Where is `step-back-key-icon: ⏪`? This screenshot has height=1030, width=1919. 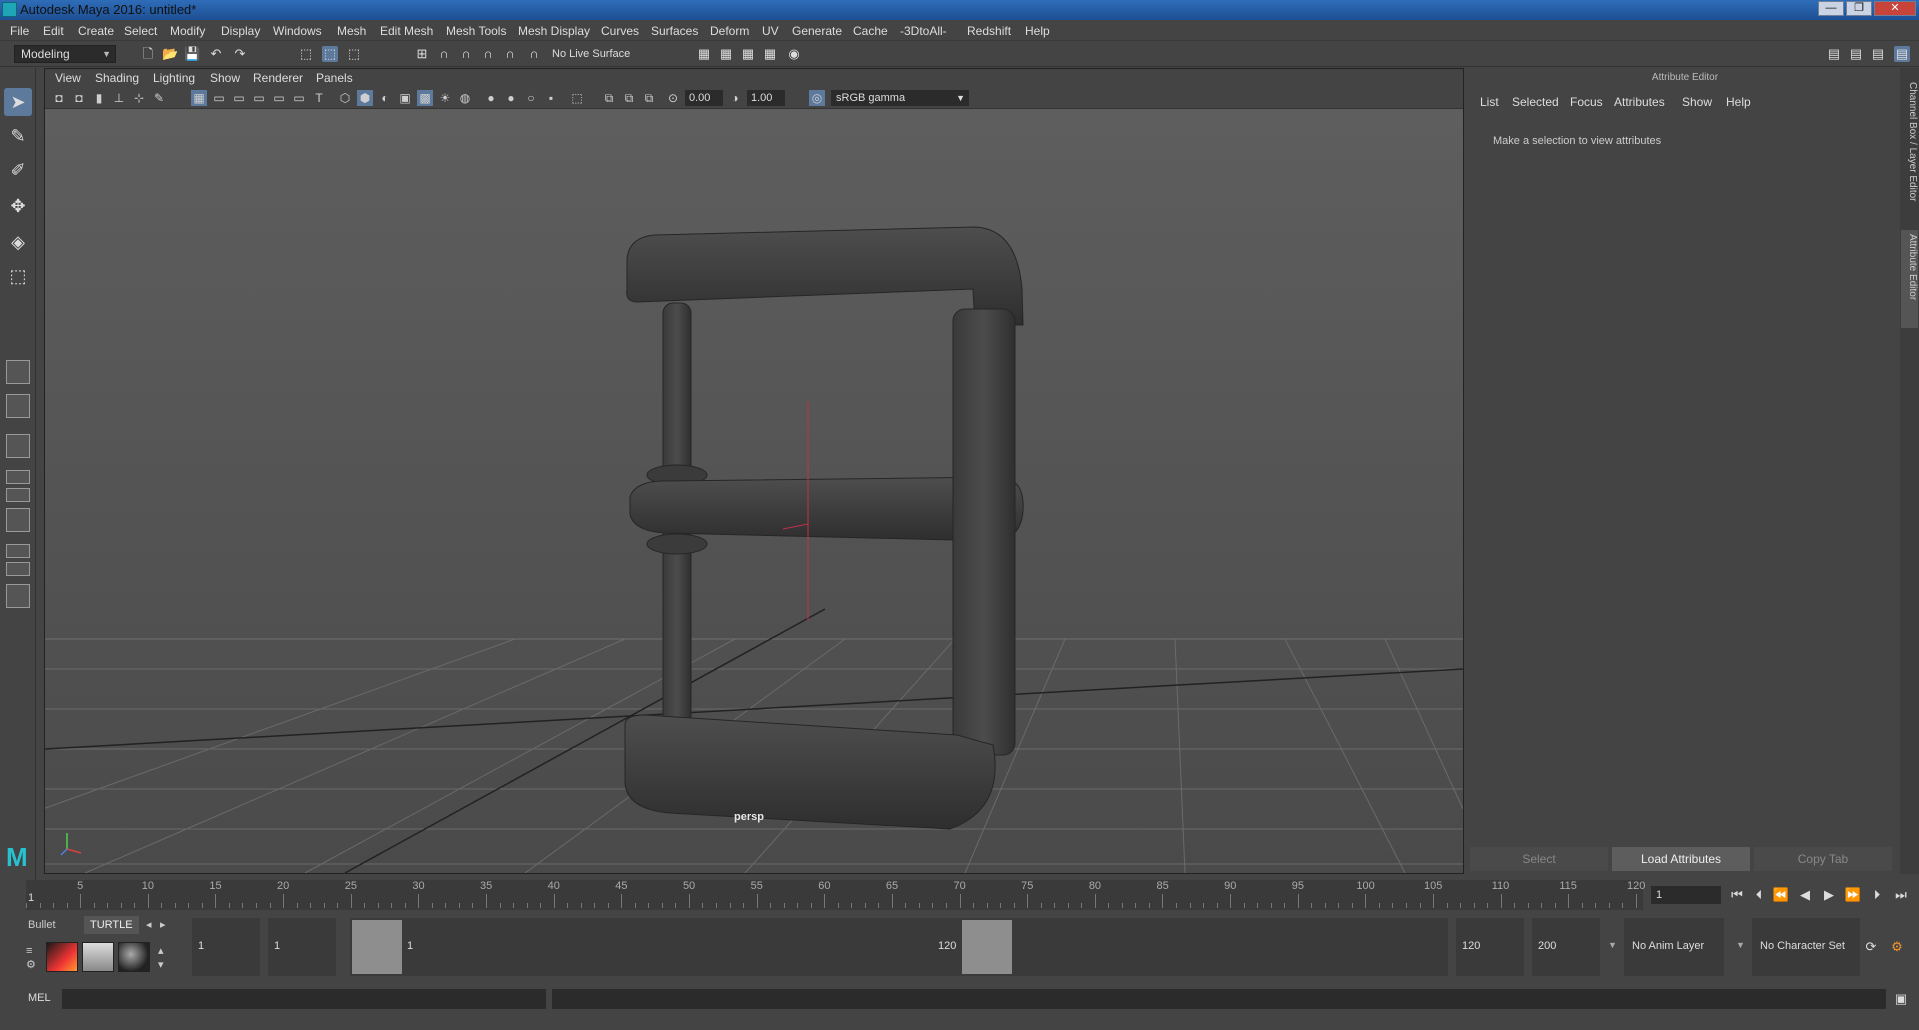
step-back-key-icon: ⏪ is located at coordinates (1781, 895).